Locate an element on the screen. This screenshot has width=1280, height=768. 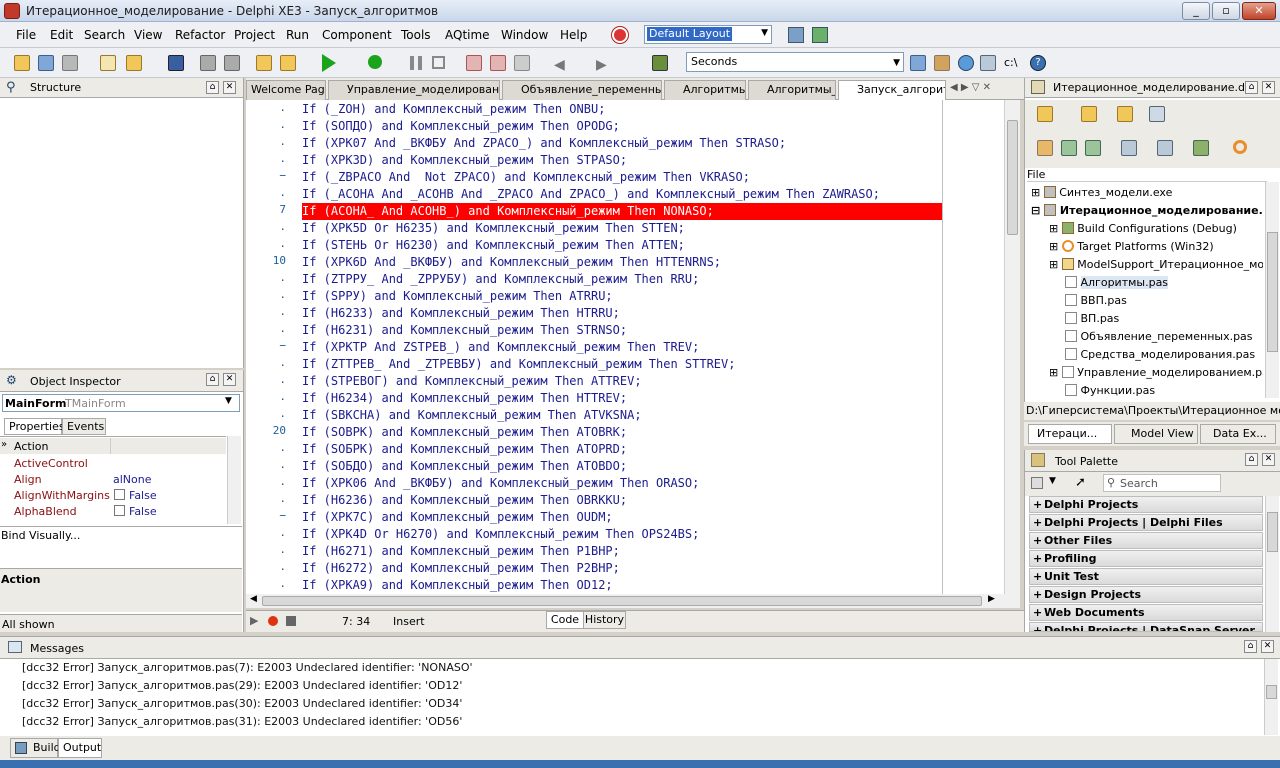
command-prompt-icon: c:\ is located at coordinates (1010, 62).